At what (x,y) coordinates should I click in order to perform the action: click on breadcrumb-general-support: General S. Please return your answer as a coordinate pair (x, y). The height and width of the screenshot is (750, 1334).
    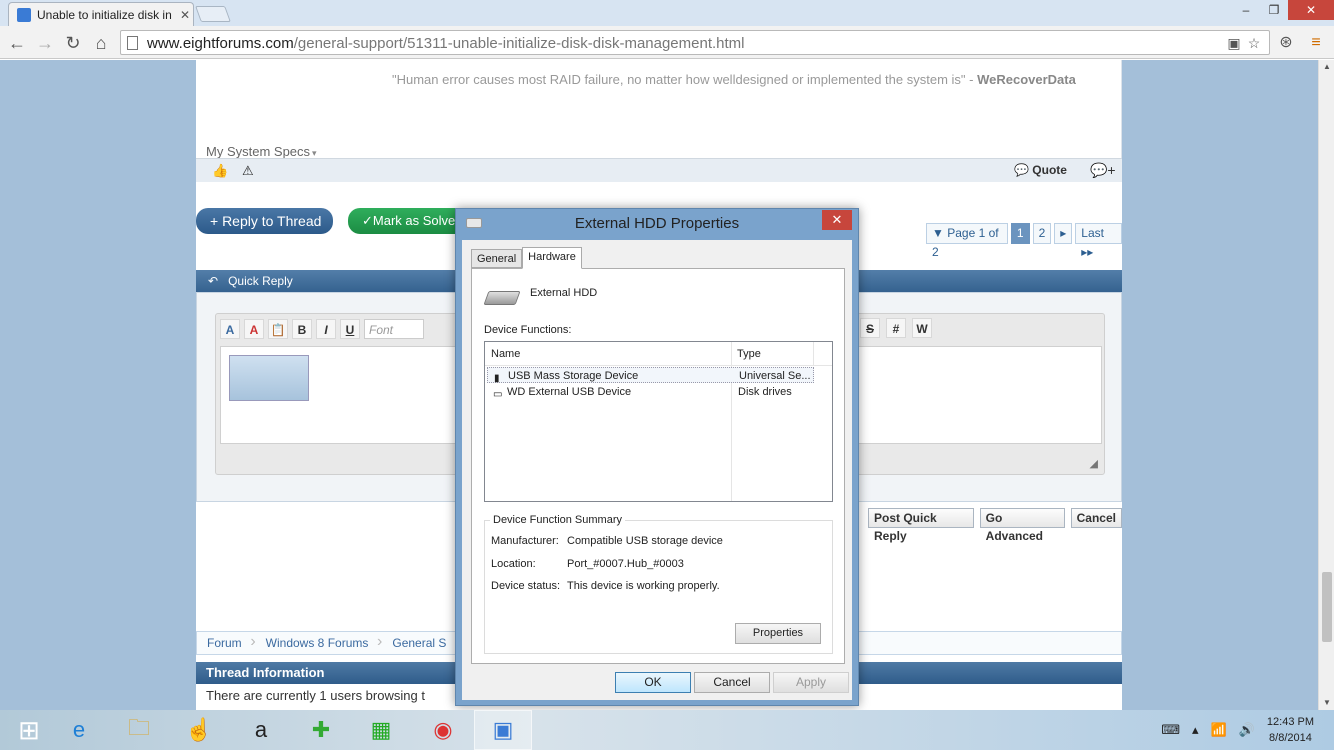
    Looking at the image, I should click on (421, 643).